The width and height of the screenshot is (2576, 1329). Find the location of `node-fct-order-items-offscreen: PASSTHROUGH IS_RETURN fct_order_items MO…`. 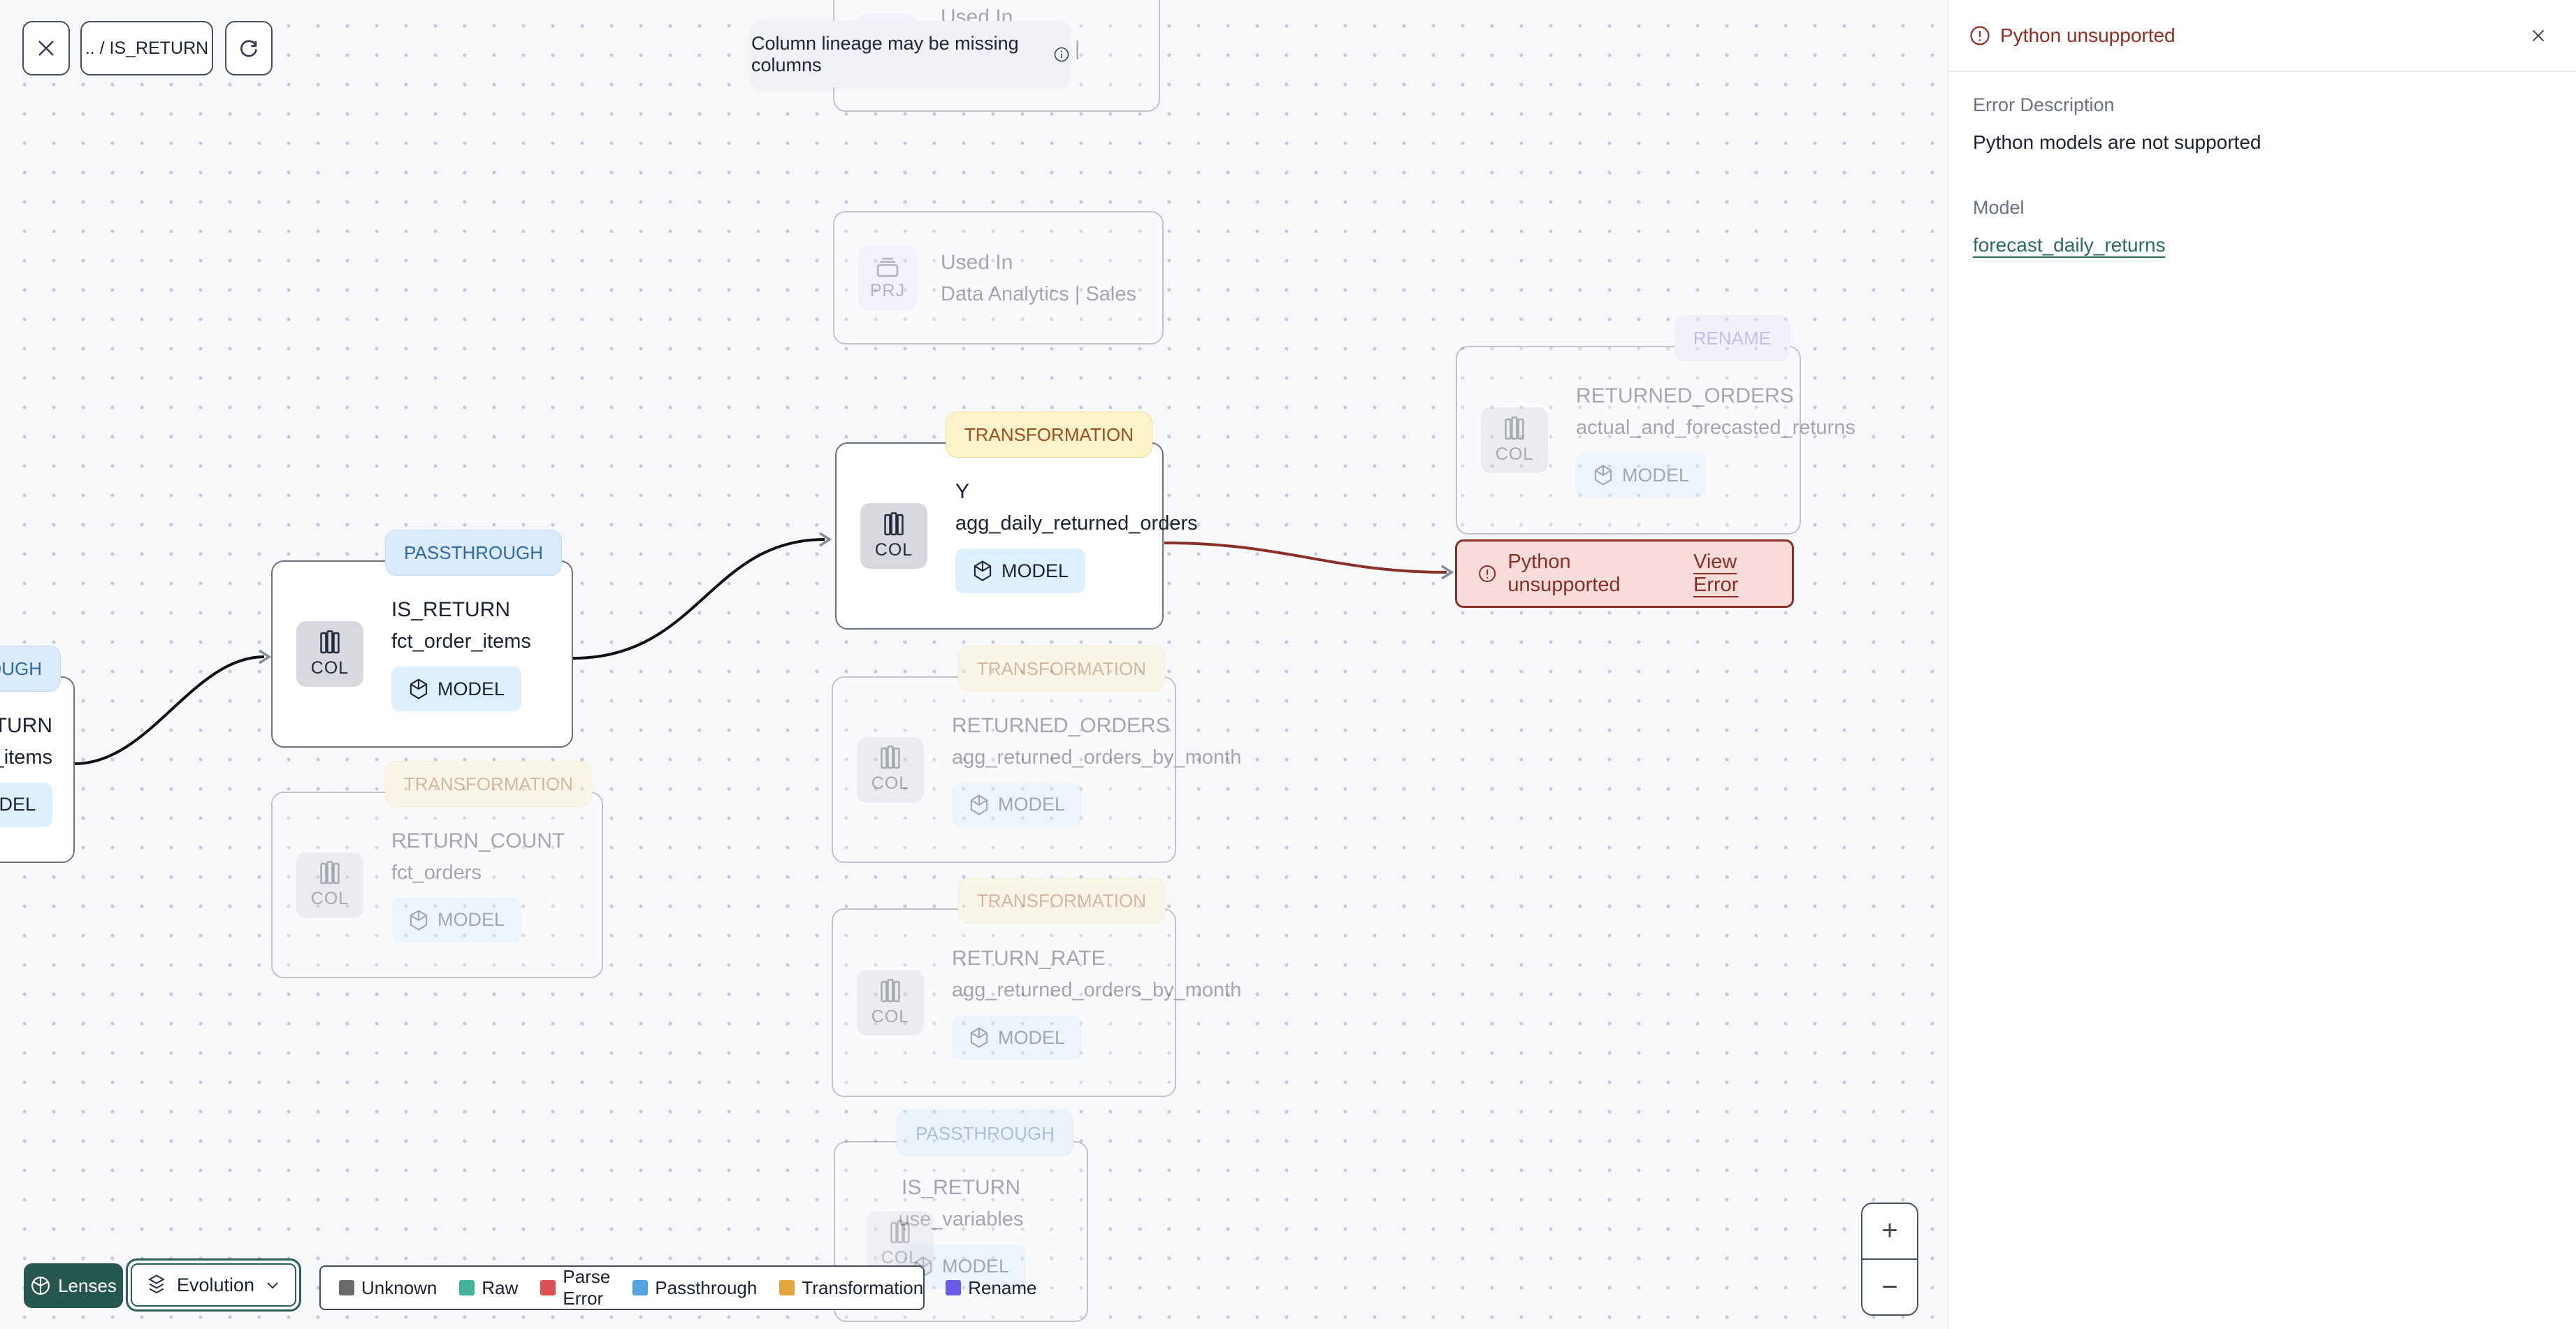

node-fct-order-items-offscreen: PASSTHROUGH IS_RETURN fct_order_items MO… is located at coordinates (37, 754).